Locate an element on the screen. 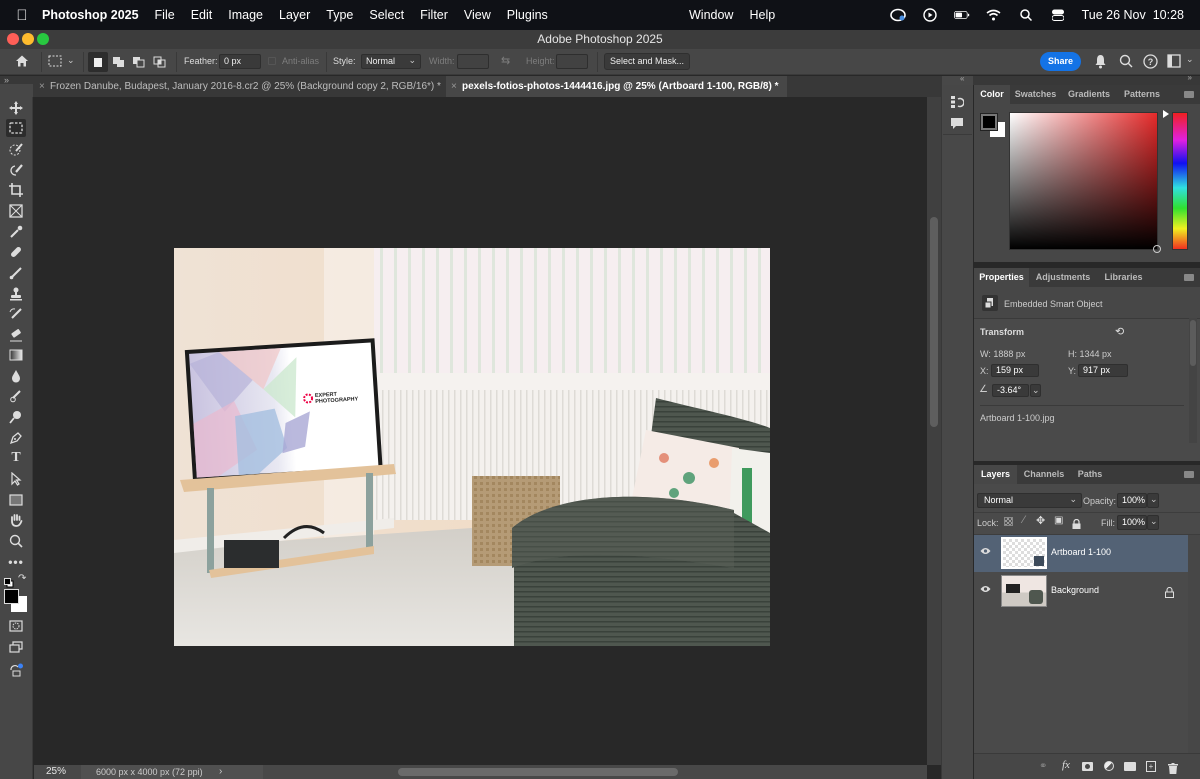 Image resolution: width=1200 pixels, height=779 pixels. swap-colors-icon: ↷ is located at coordinates (22, 578).